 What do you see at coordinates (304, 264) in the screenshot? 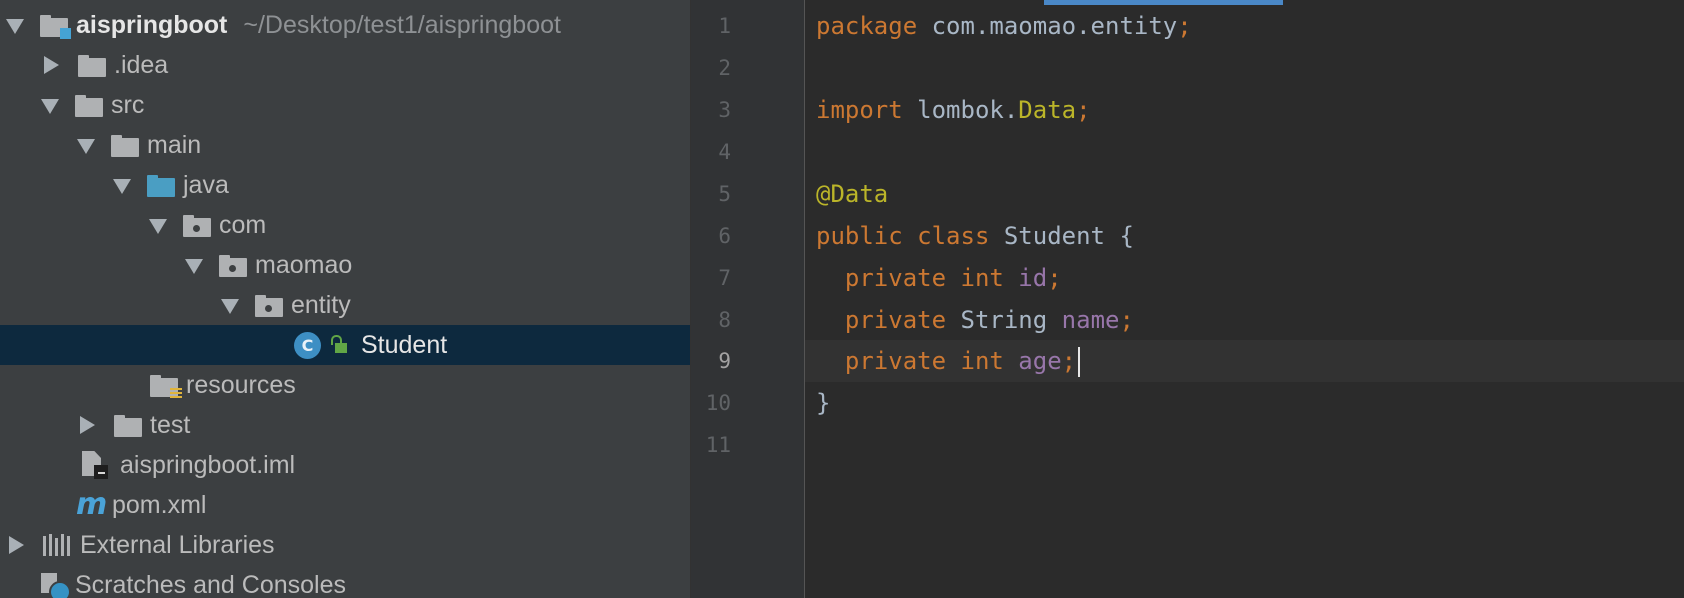
I see `tree-item-label: maomao` at bounding box center [304, 264].